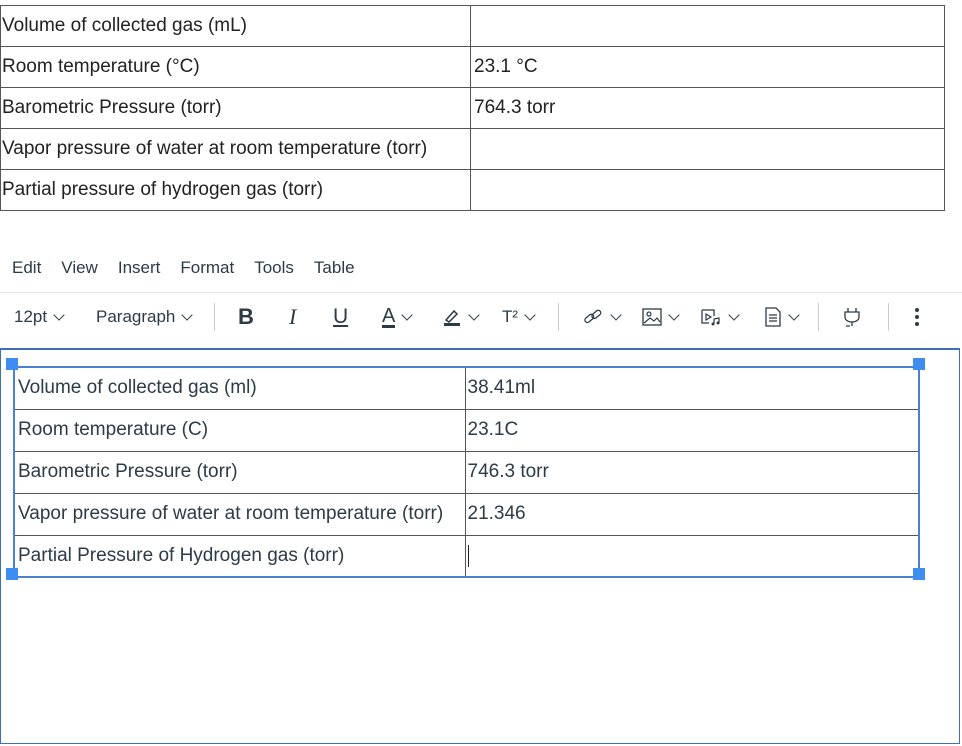 The height and width of the screenshot is (746, 962). What do you see at coordinates (481, 292) in the screenshot?
I see `menubar-divider` at bounding box center [481, 292].